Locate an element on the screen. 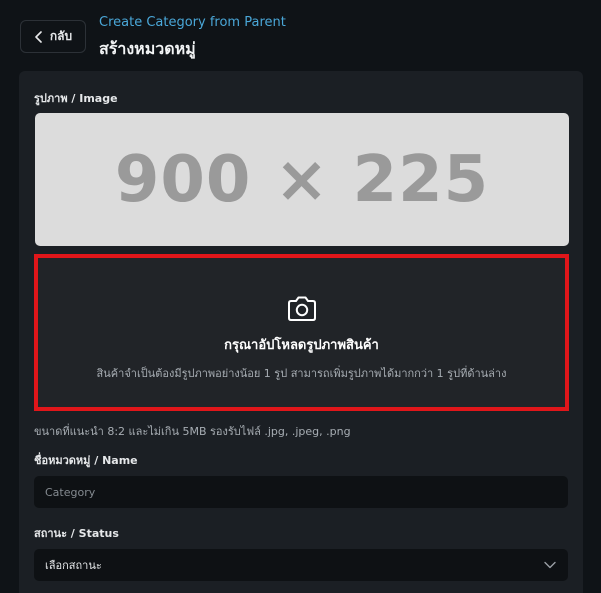 This screenshot has height=593, width=601. page-subtitle: Create Category from Parent is located at coordinates (192, 22).